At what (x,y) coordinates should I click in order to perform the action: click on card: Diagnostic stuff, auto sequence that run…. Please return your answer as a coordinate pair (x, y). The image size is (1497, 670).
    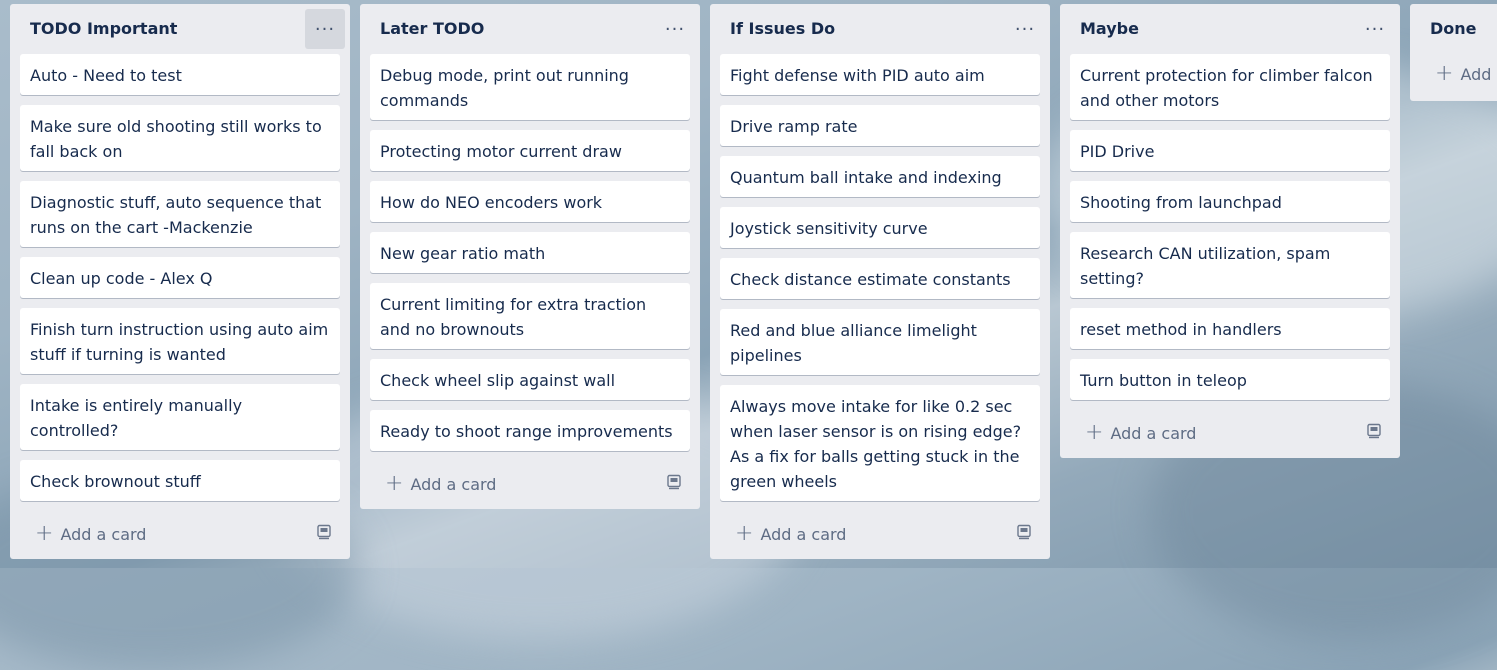
    Looking at the image, I should click on (180, 214).